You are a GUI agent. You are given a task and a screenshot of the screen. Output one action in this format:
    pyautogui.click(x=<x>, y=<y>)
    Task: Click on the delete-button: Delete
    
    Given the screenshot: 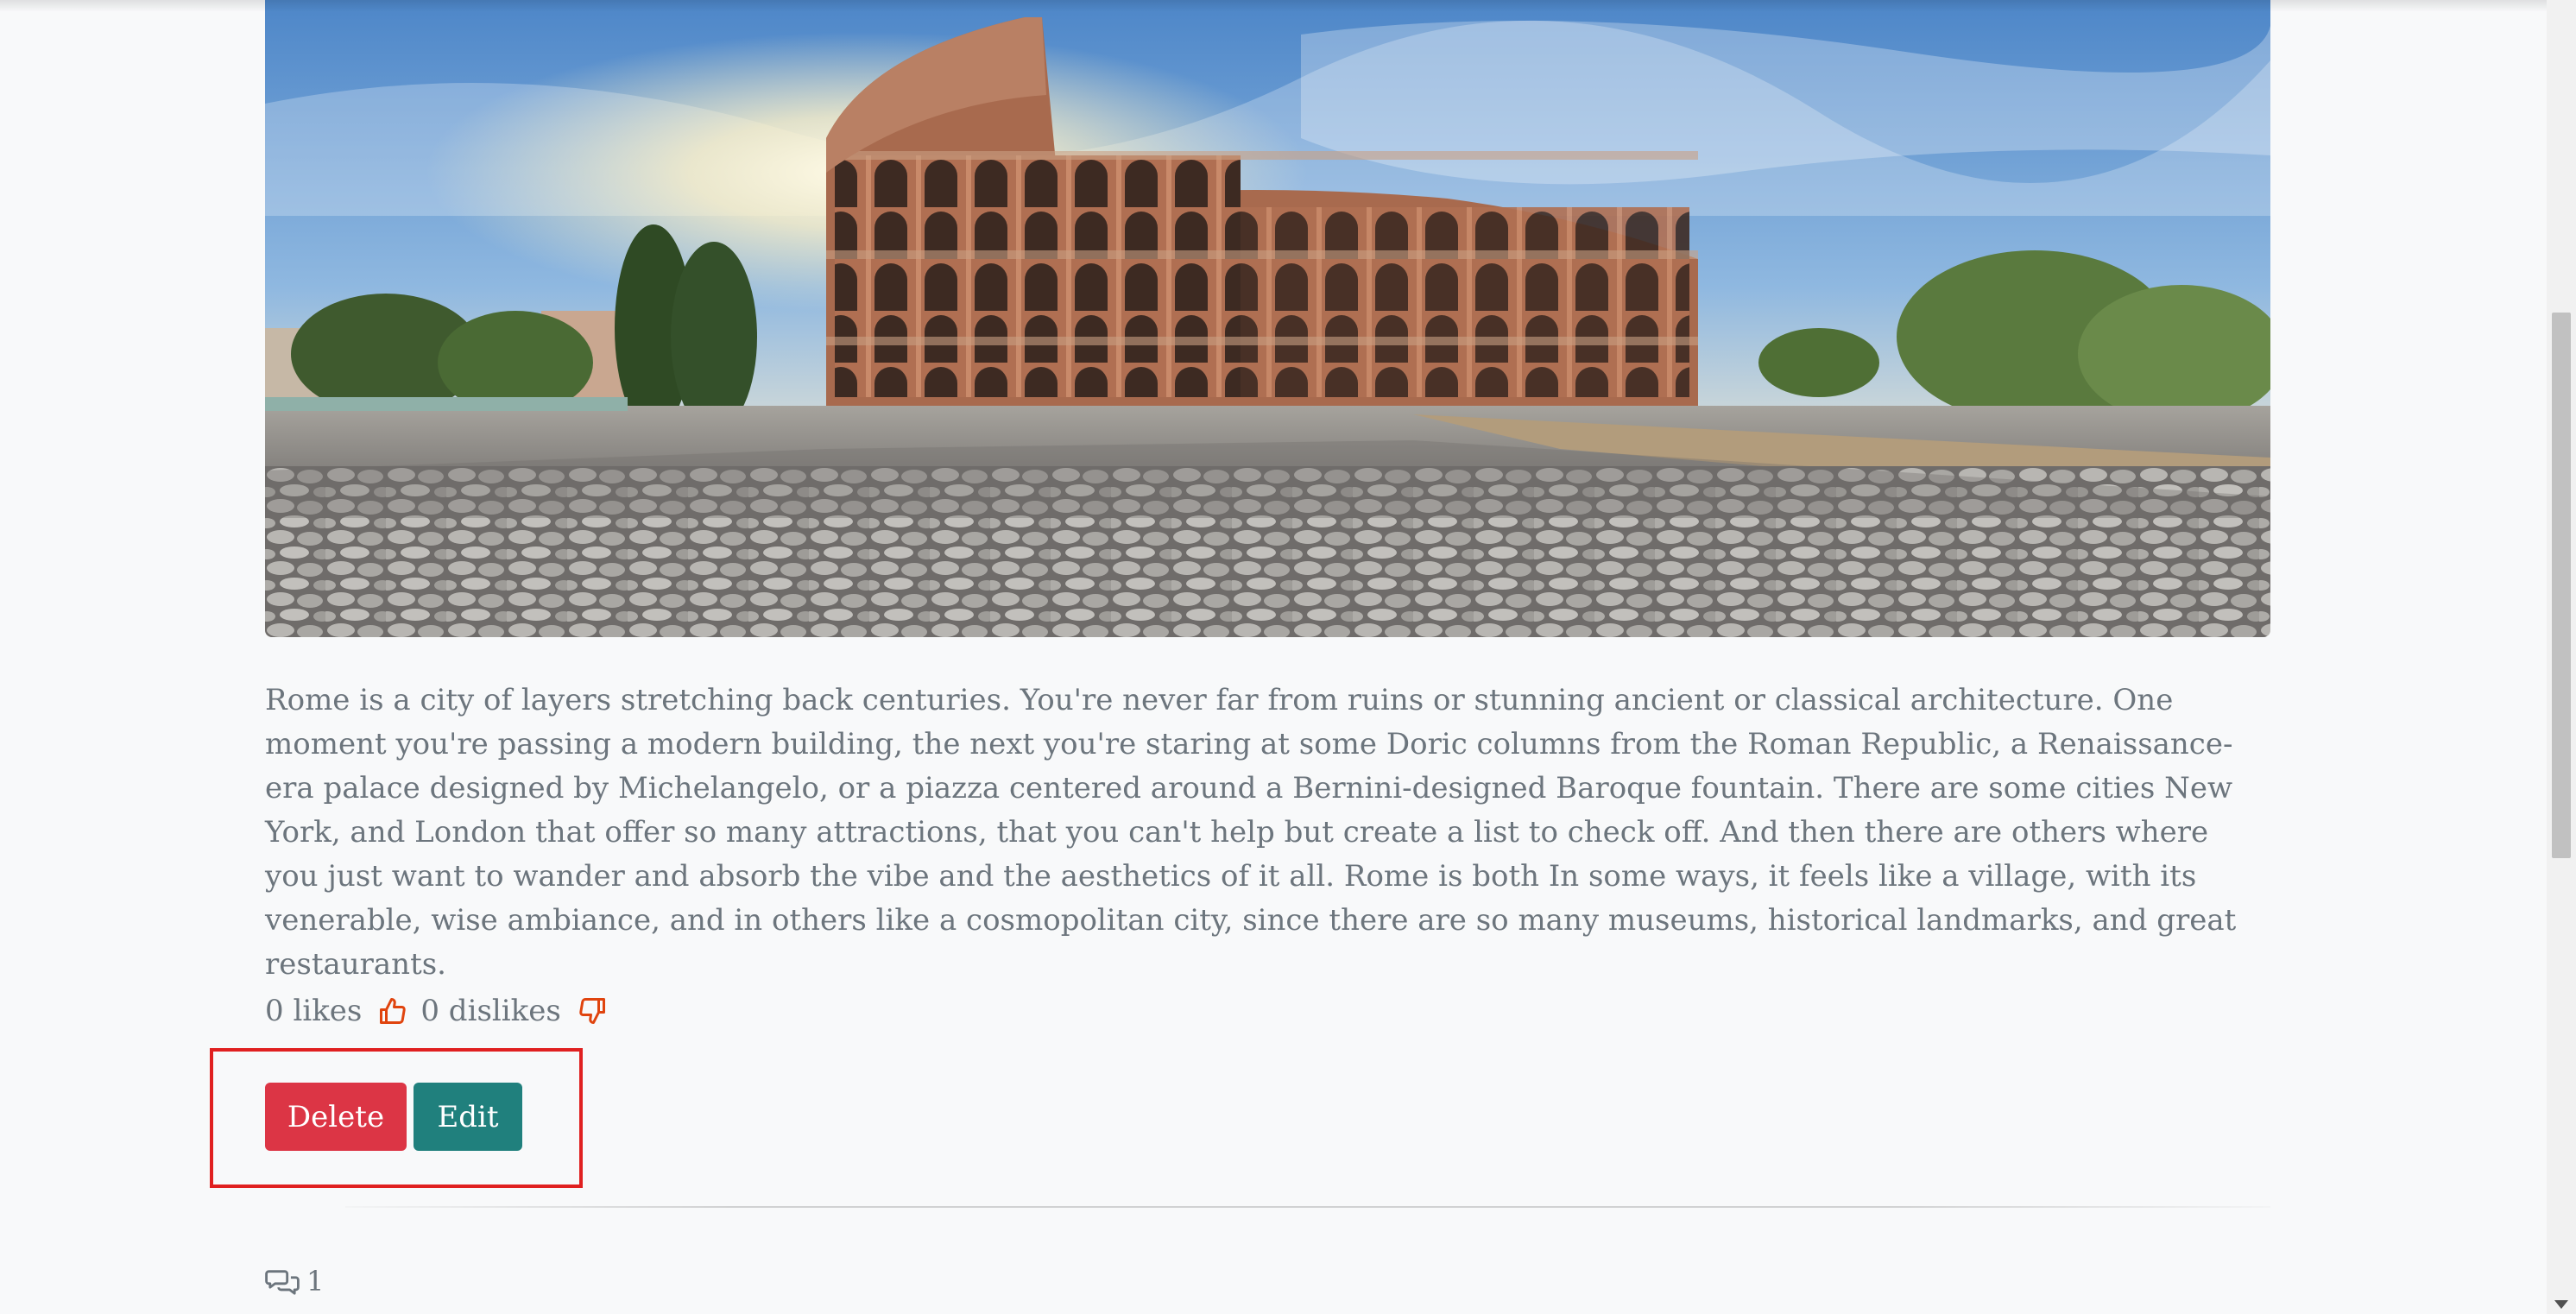 What is the action you would take?
    pyautogui.click(x=336, y=1117)
    